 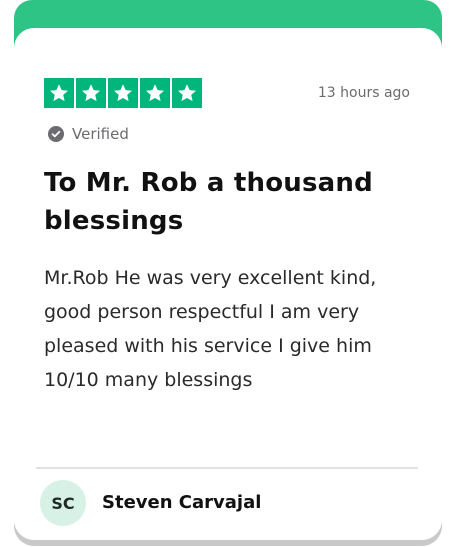 I want to click on star-rating, so click(x=123, y=93).